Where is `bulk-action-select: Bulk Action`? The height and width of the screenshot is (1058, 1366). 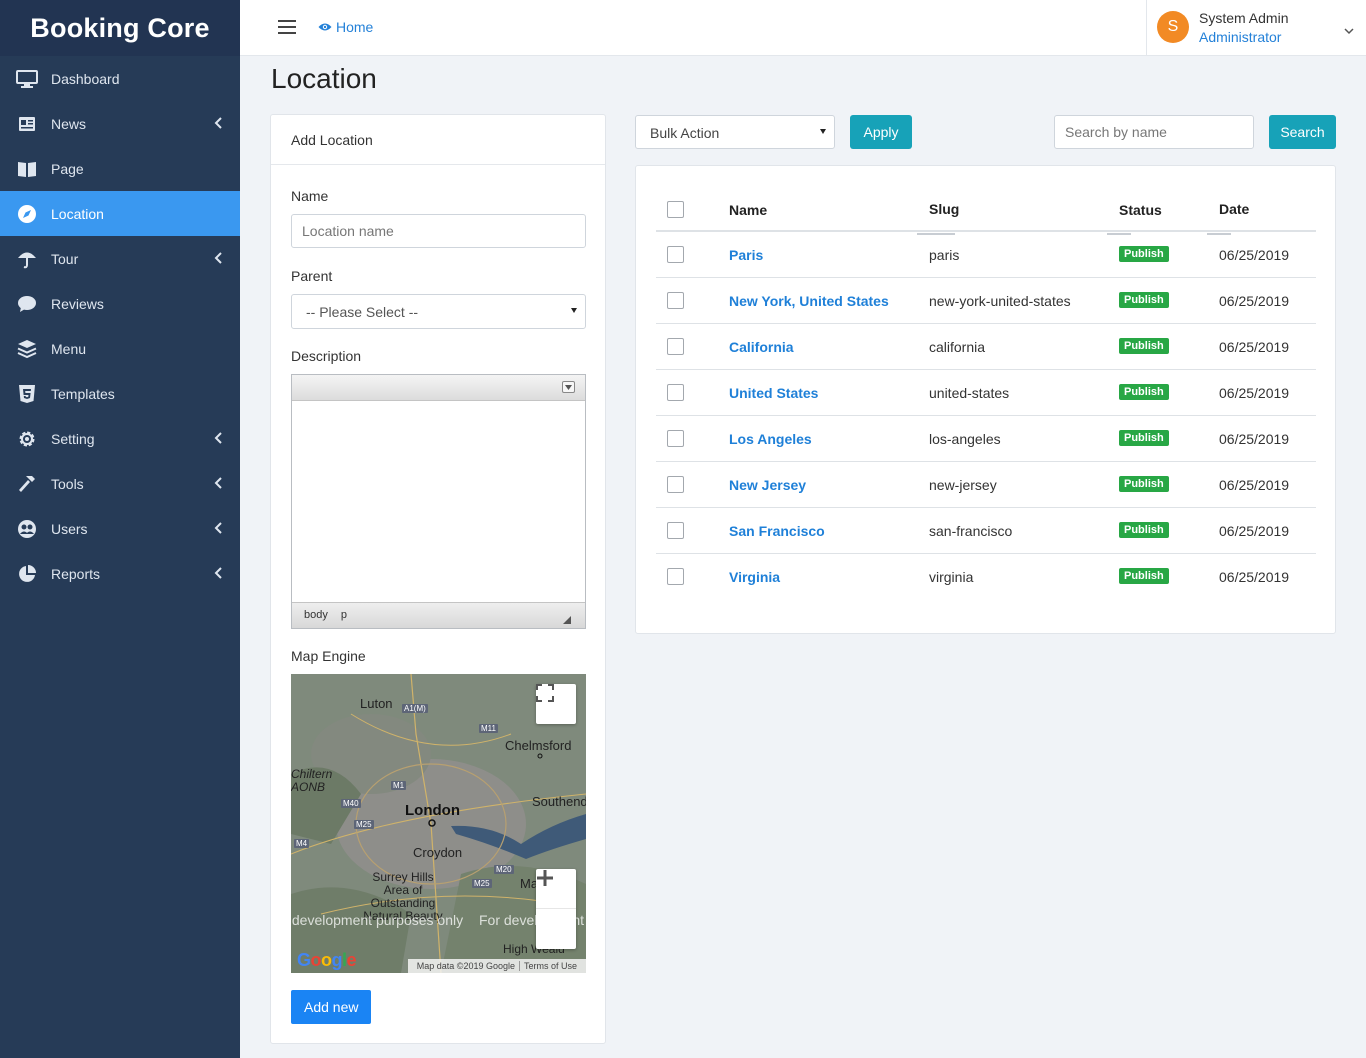
bulk-action-select: Bulk Action is located at coordinates (735, 132).